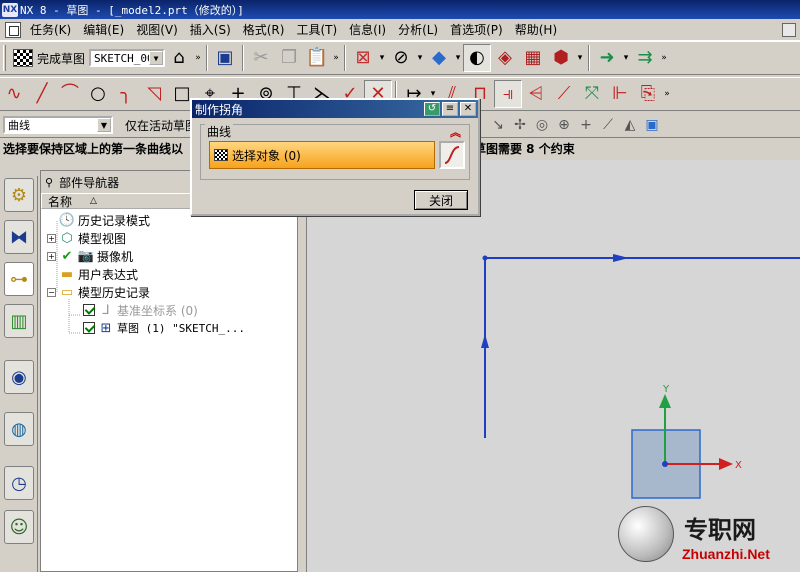  Describe the element at coordinates (316, 29) in the screenshot. I see `menu-tools: 工具(T)` at that location.